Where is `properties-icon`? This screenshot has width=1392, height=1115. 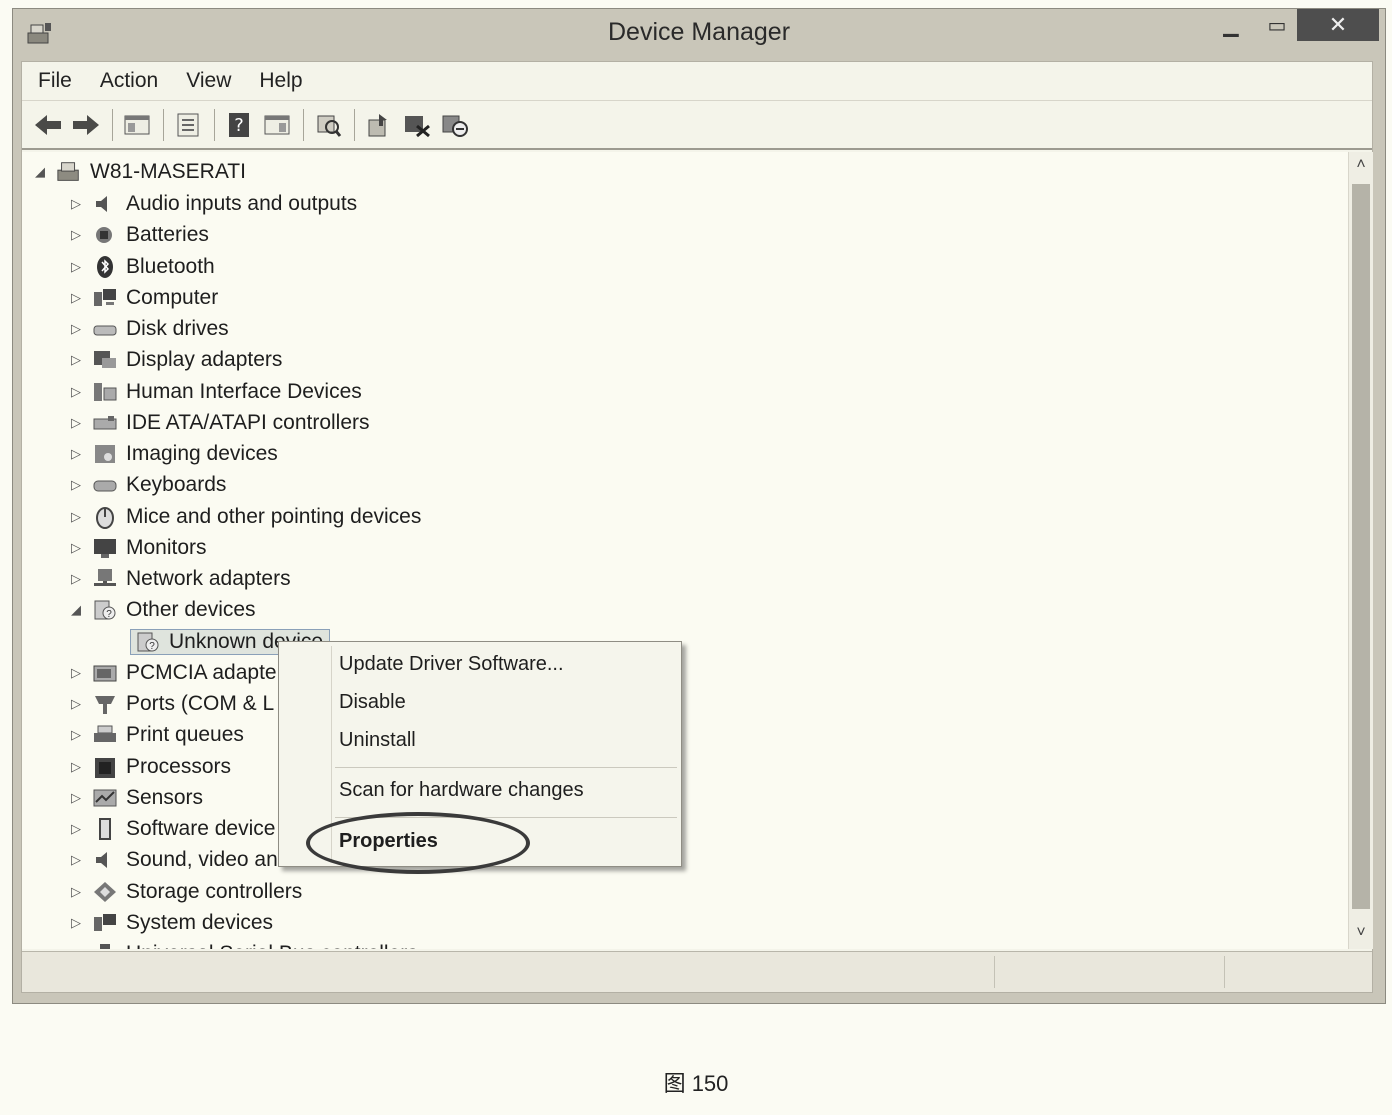
properties-icon is located at coordinates (188, 124).